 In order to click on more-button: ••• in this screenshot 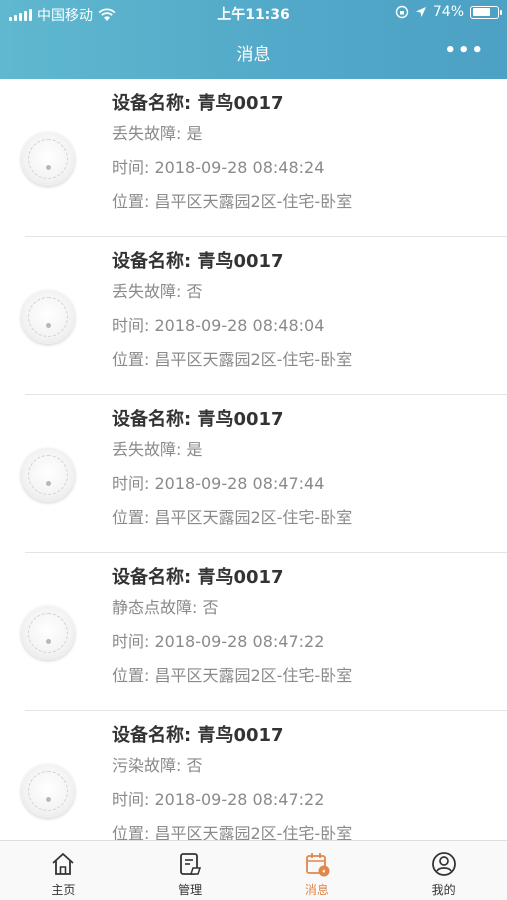, I will do `click(464, 50)`.